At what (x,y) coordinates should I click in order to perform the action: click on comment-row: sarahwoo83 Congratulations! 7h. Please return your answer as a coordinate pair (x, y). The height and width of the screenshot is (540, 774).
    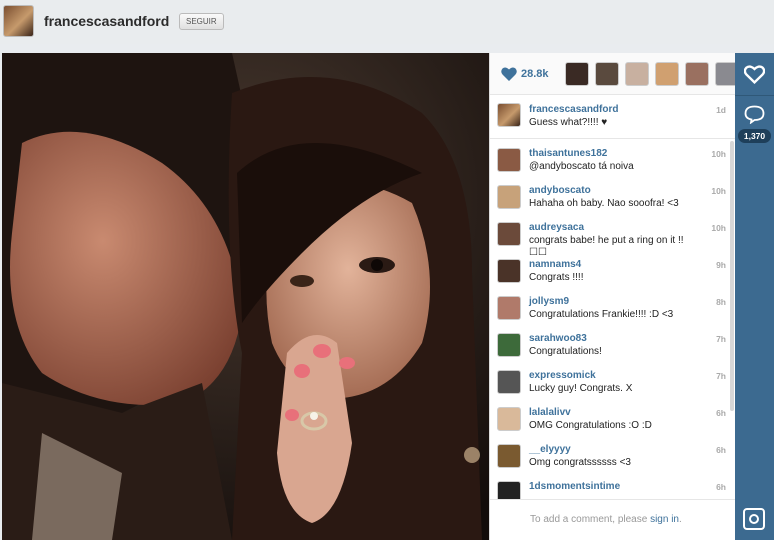
    Looking at the image, I should click on (613, 348).